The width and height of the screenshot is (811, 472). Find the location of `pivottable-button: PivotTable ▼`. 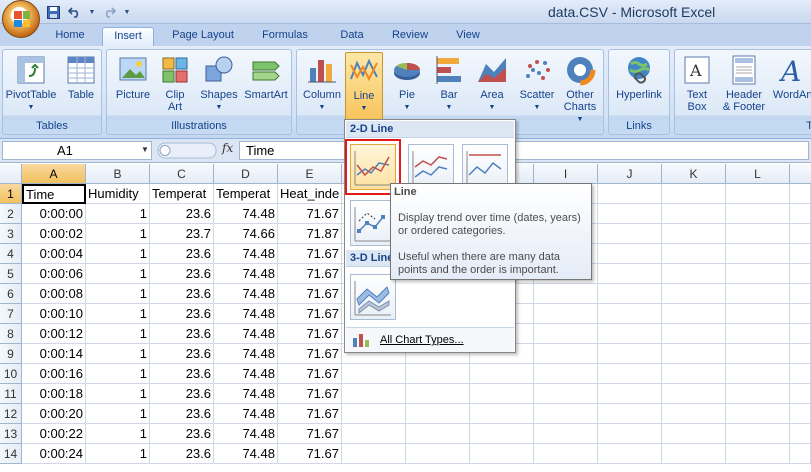

pivottable-button: PivotTable ▼ is located at coordinates (31, 85).